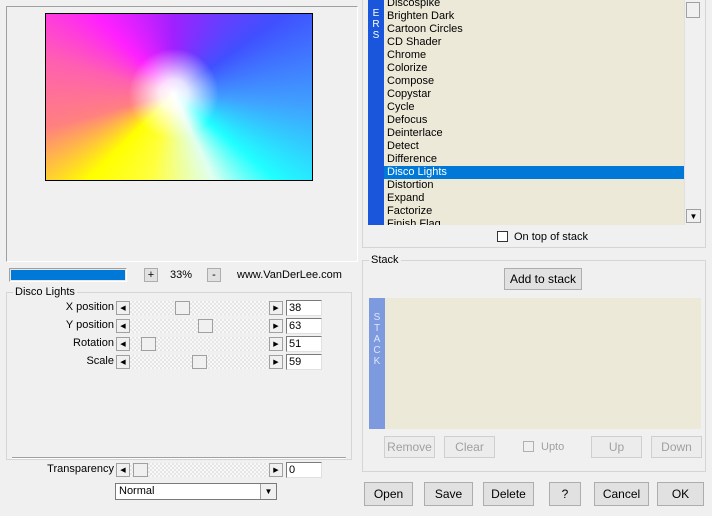 The image size is (712, 516). What do you see at coordinates (528, 446) in the screenshot?
I see `upto-checkbox` at bounding box center [528, 446].